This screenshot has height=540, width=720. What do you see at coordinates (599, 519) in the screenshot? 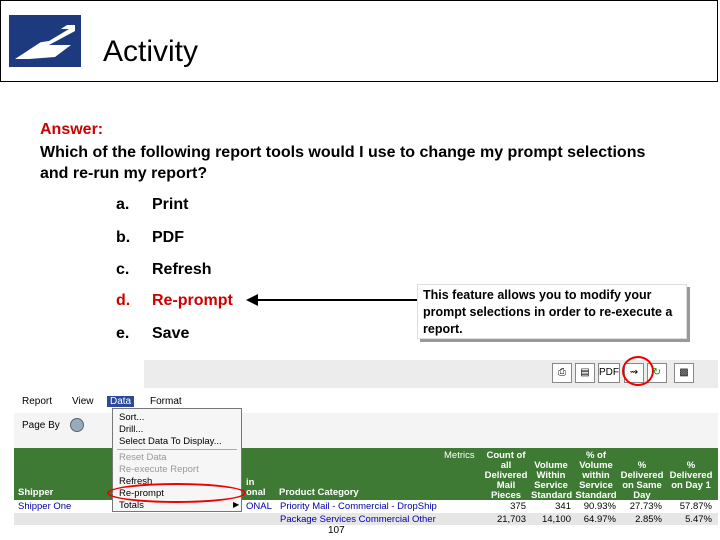
I see `cell-pct: 64.97%` at bounding box center [599, 519].